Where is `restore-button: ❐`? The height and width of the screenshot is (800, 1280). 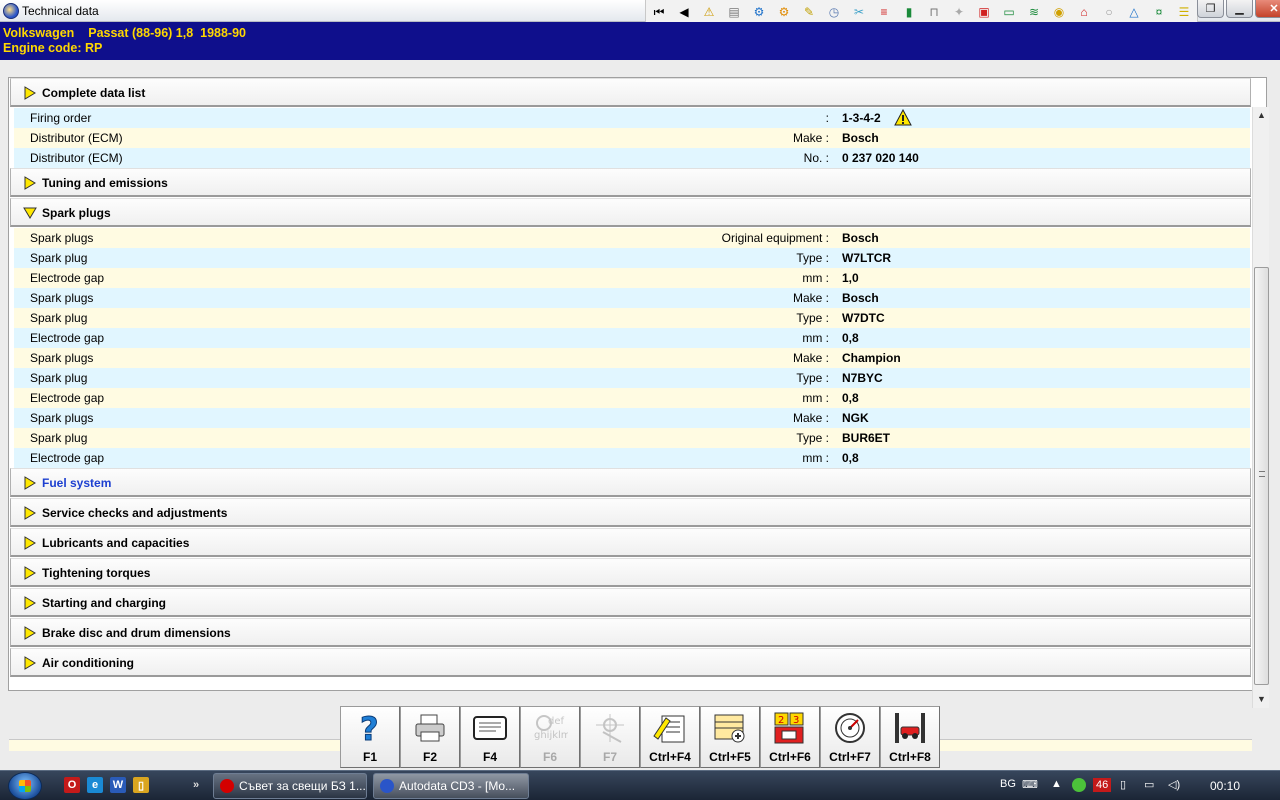 restore-button: ❐ is located at coordinates (1210, 9).